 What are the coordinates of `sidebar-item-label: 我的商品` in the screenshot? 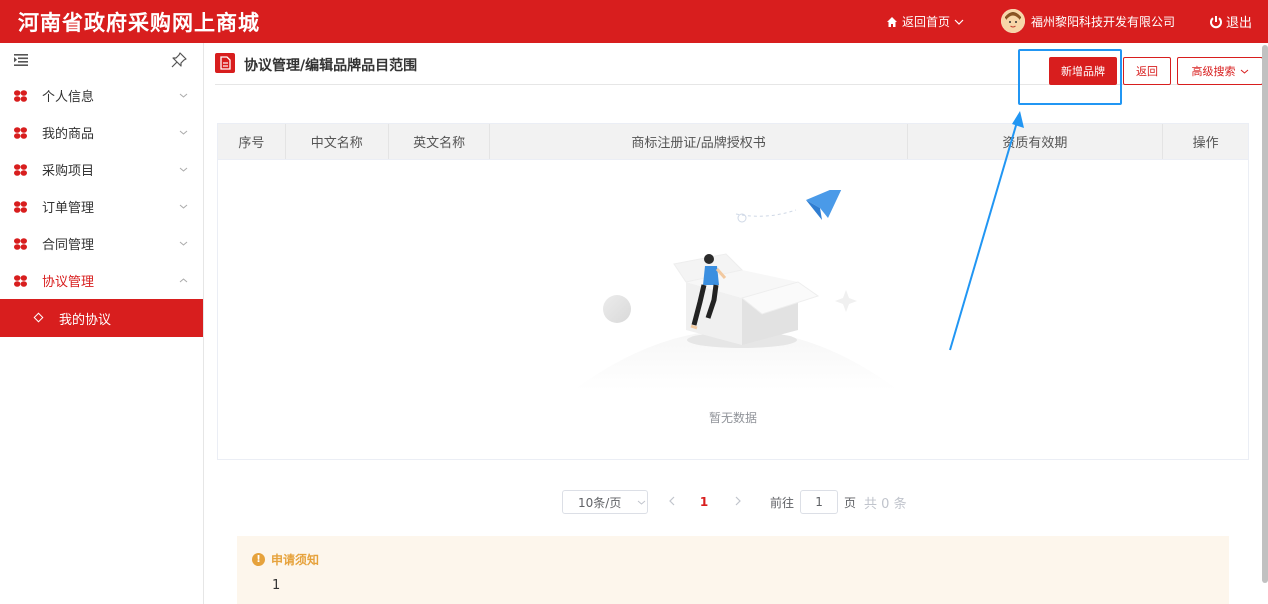 It's located at (68, 134).